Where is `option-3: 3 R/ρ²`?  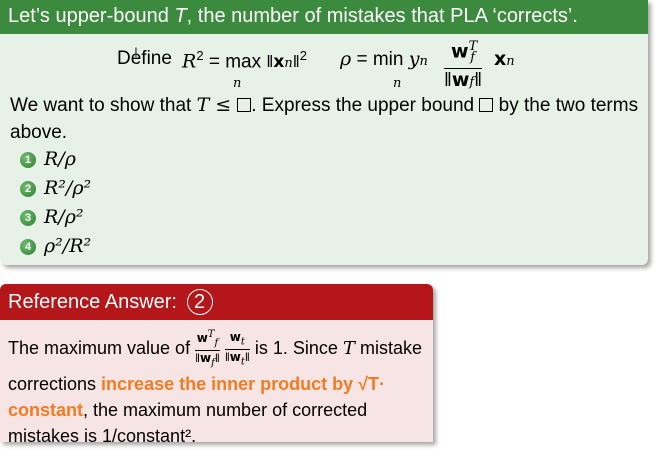
option-3: 3 R/ρ² is located at coordinates (52, 217).